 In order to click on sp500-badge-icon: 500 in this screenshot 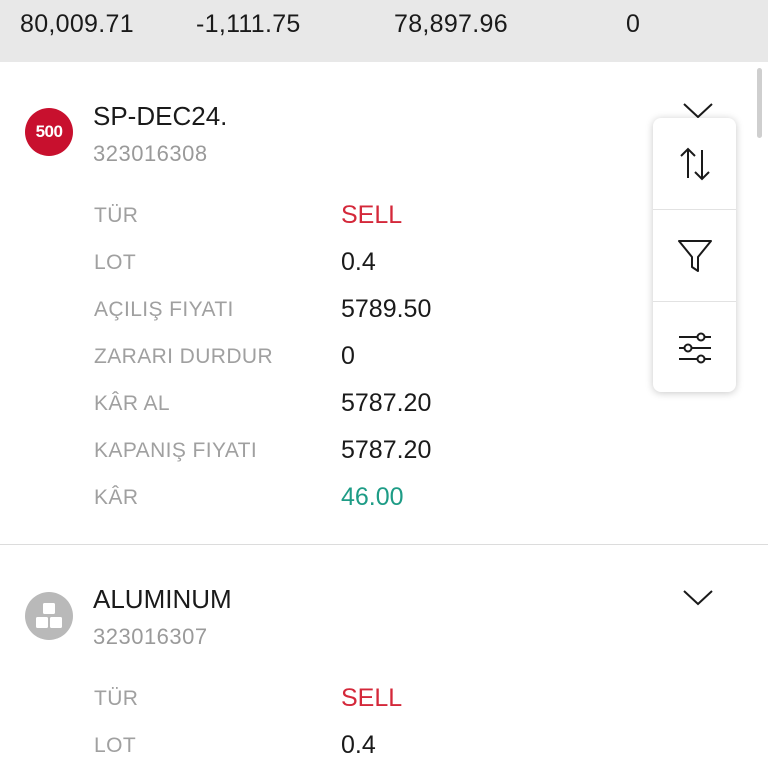, I will do `click(49, 132)`.